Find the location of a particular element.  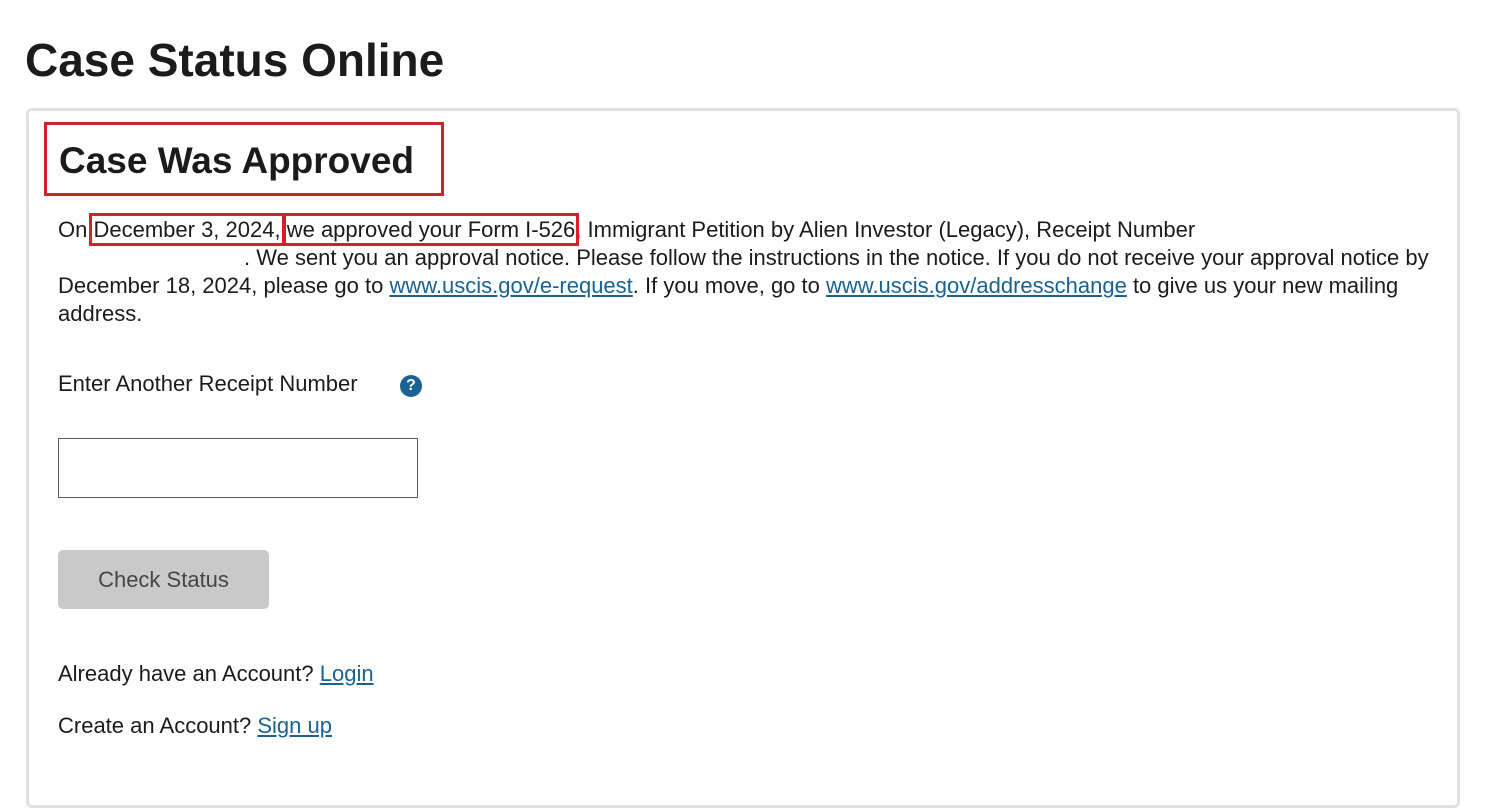

question-circle-icon: ? is located at coordinates (411, 386).